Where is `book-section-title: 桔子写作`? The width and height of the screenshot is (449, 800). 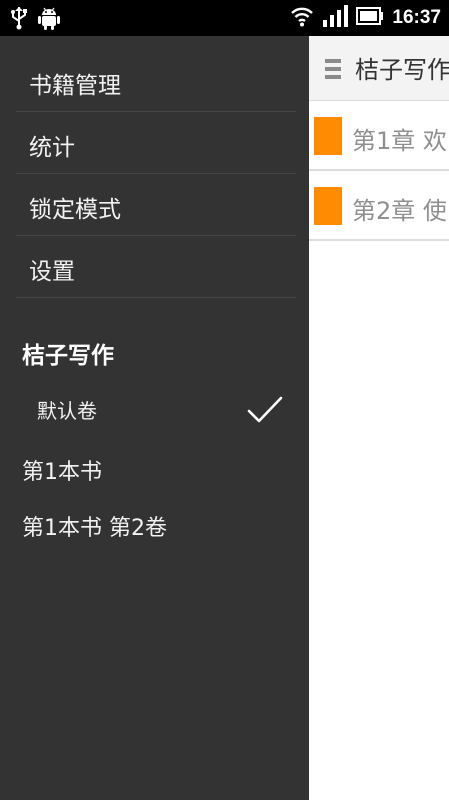 book-section-title: 桔子写作 is located at coordinates (68, 356).